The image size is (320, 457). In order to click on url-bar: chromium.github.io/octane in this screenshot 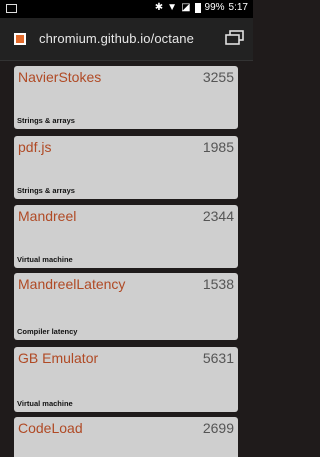, I will do `click(116, 38)`.